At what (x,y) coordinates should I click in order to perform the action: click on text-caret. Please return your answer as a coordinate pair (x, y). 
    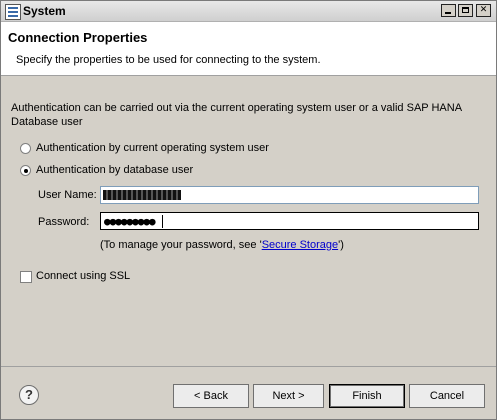
    Looking at the image, I should click on (162, 221).